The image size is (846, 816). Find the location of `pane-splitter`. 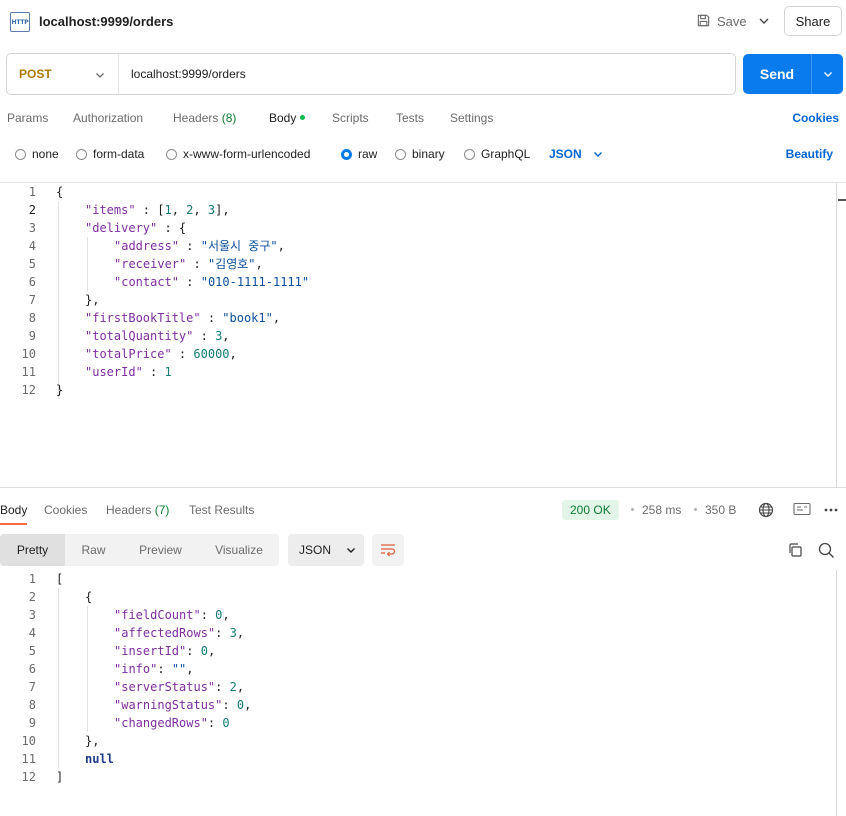

pane-splitter is located at coordinates (423, 487).